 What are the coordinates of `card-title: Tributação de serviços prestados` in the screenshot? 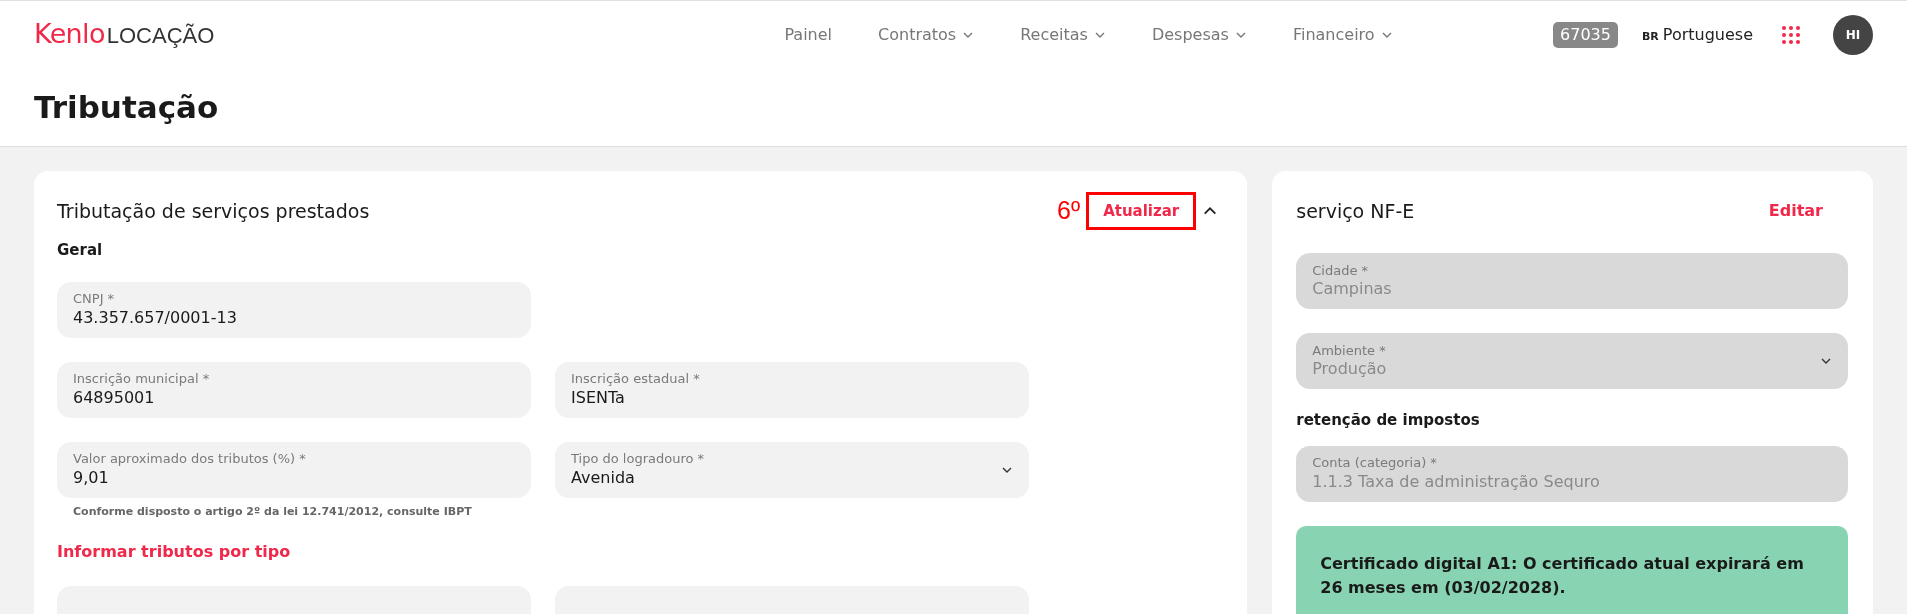 It's located at (213, 211).